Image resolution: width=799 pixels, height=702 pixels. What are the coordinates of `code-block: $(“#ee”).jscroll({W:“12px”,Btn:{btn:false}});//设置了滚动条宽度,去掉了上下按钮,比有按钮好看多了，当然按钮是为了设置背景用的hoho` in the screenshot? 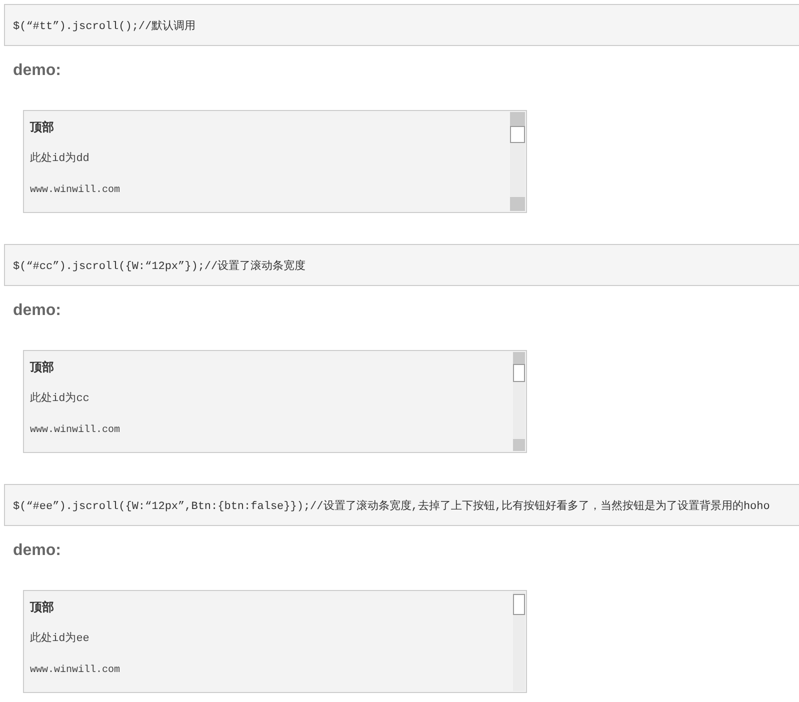 It's located at (401, 505).